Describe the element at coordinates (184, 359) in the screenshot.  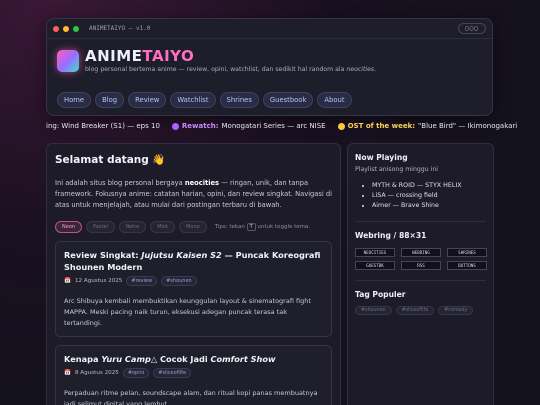
I see `title-part: Cocok Jadi` at that location.